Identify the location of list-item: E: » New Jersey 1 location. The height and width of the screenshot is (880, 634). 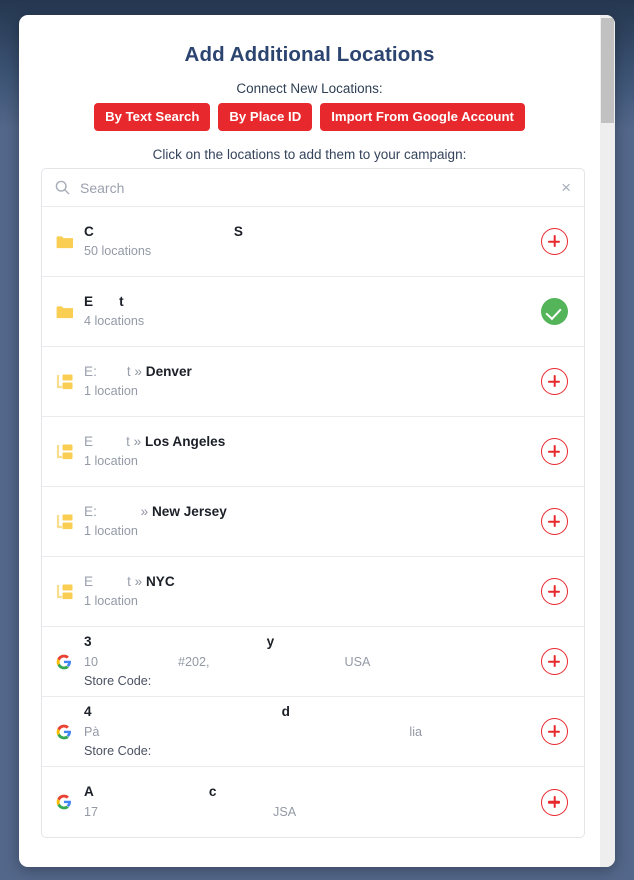
(313, 522).